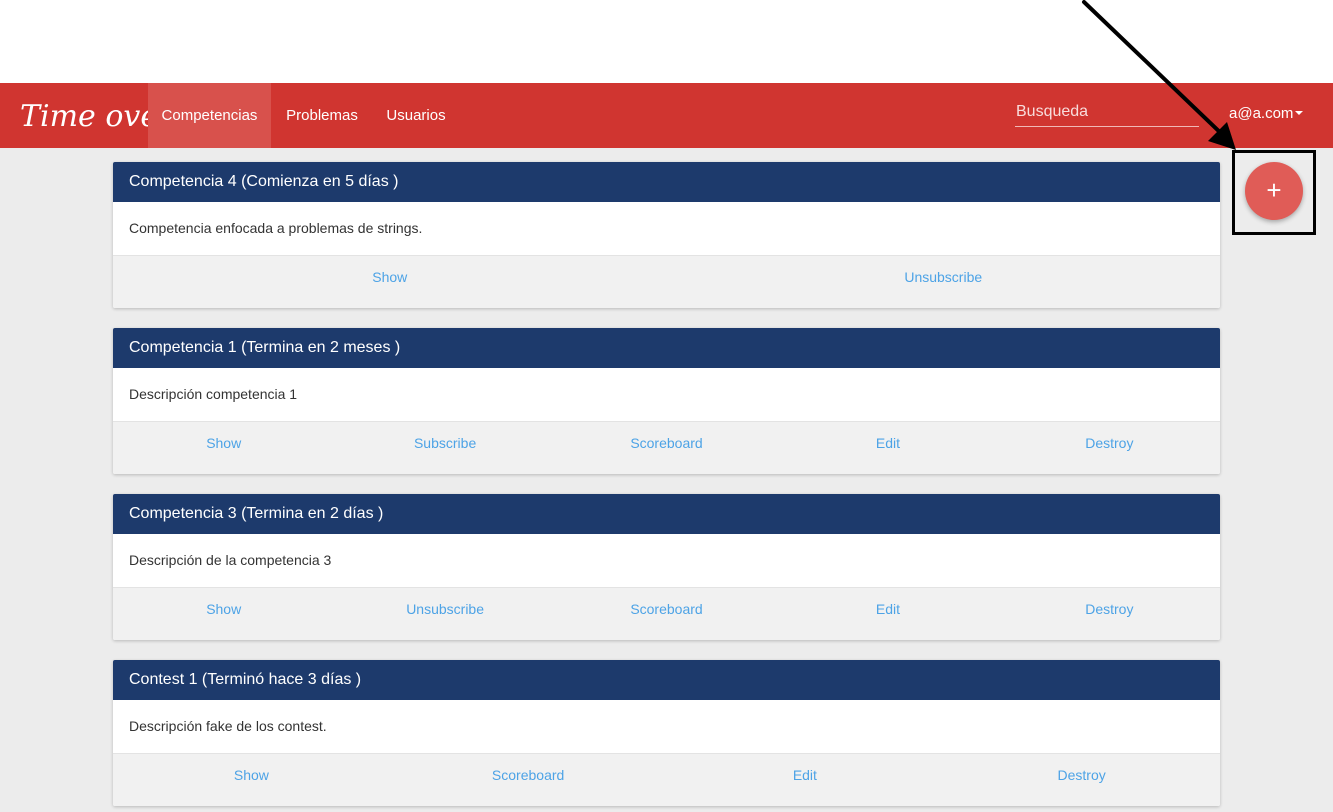 This screenshot has width=1333, height=812. What do you see at coordinates (666, 514) in the screenshot?
I see `card-title: Competencia 3 (Termina en 2 días )` at bounding box center [666, 514].